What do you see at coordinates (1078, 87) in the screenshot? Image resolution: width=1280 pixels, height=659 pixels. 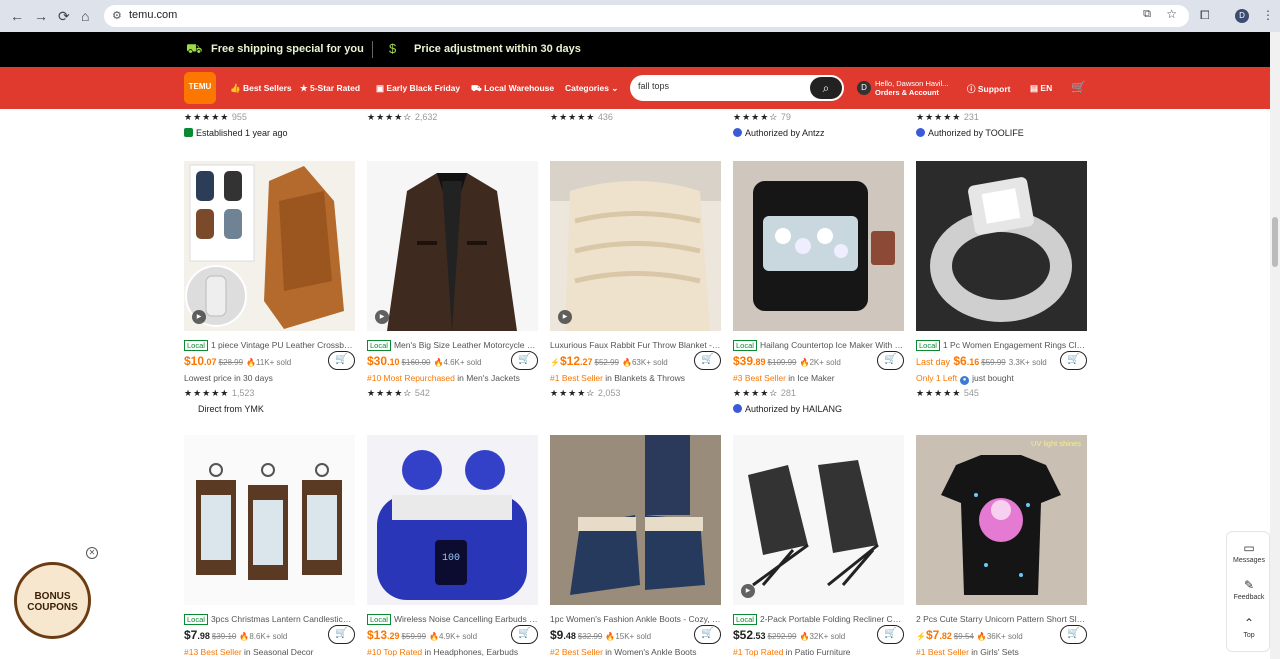 I see `cart-icon: 🛒` at bounding box center [1078, 87].